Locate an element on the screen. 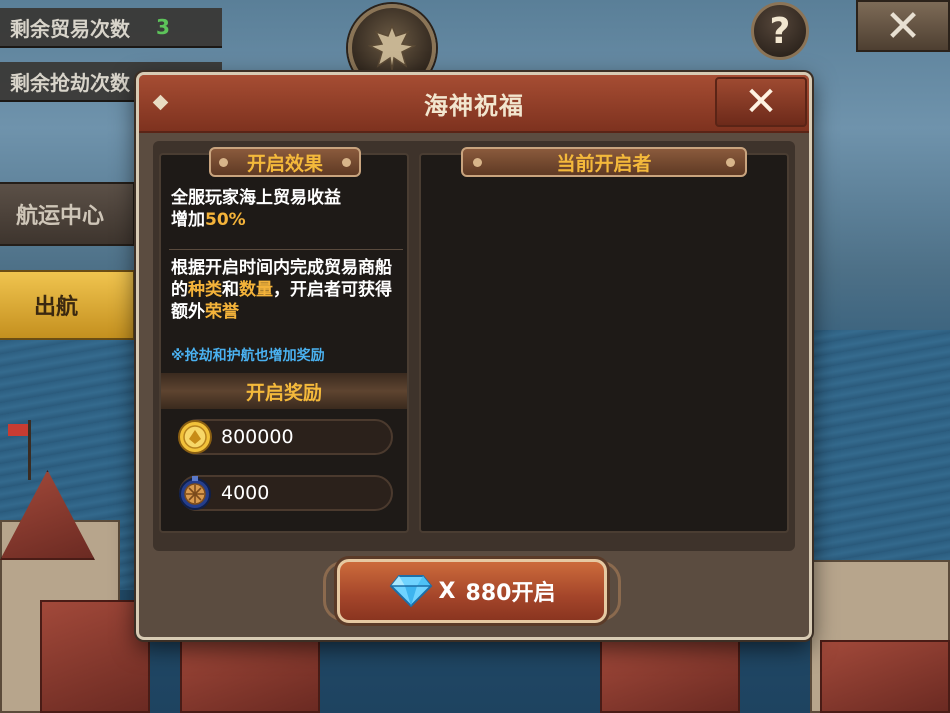 This screenshot has width=950, height=713. reward-gold-value: 800000 is located at coordinates (257, 437).